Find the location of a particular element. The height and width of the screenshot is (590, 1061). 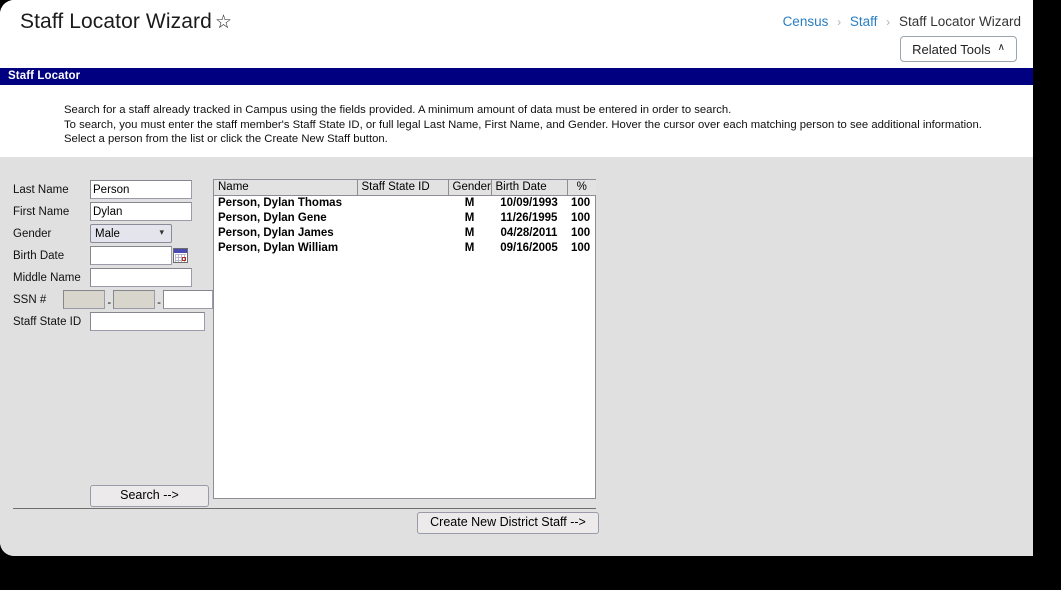

column-header-staff-state-id: Staff State ID is located at coordinates (403, 188).